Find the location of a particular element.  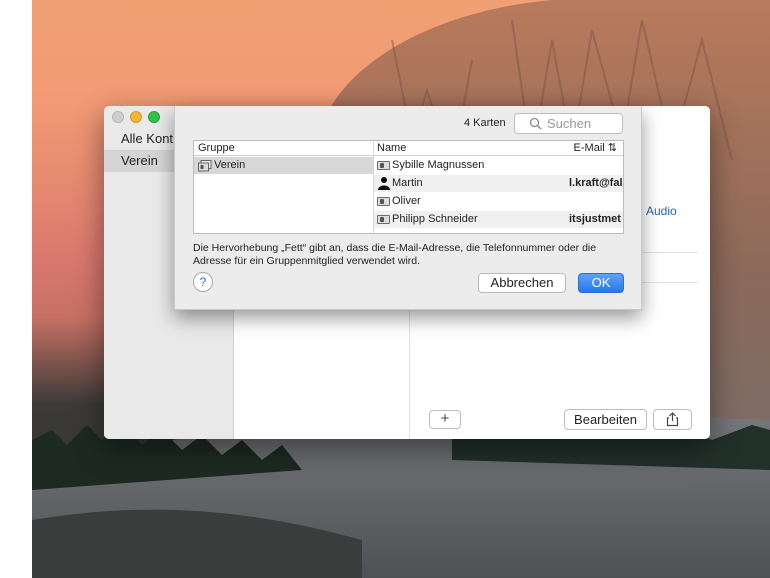

person-icon is located at coordinates (384, 183).